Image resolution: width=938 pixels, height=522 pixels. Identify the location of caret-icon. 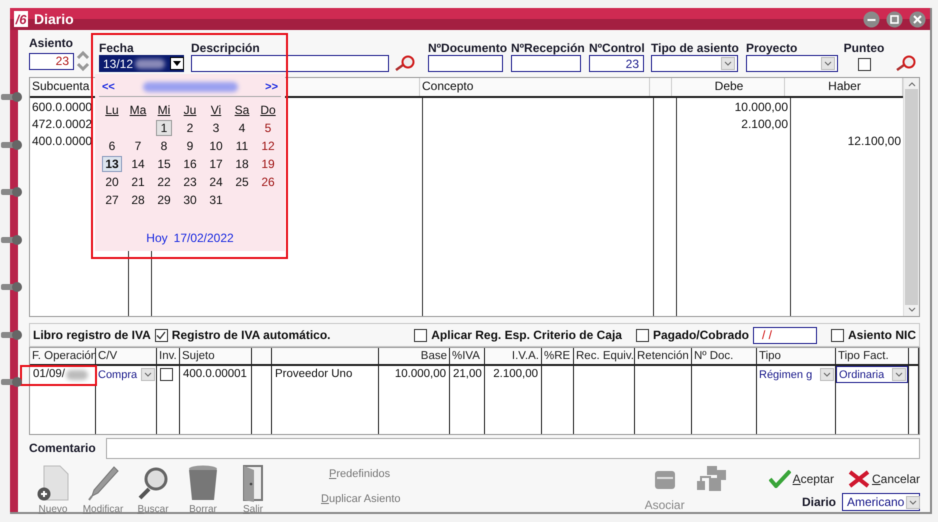
(828, 63).